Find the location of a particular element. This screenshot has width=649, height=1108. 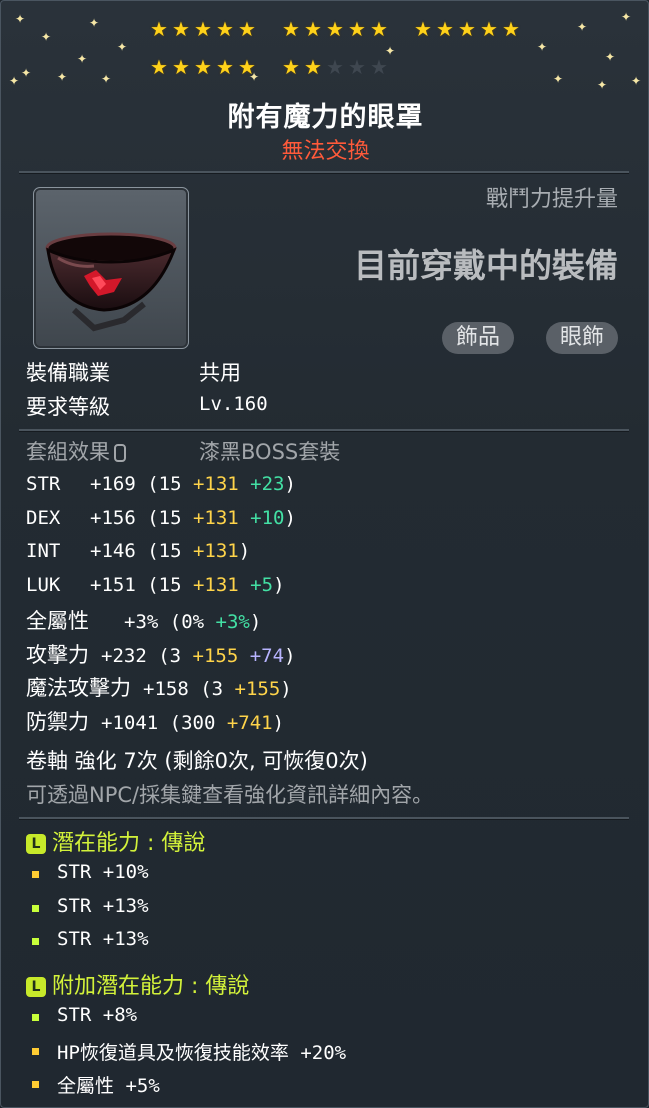

potential-header: L 潛在能力 : 傳說 is located at coordinates (115, 841).